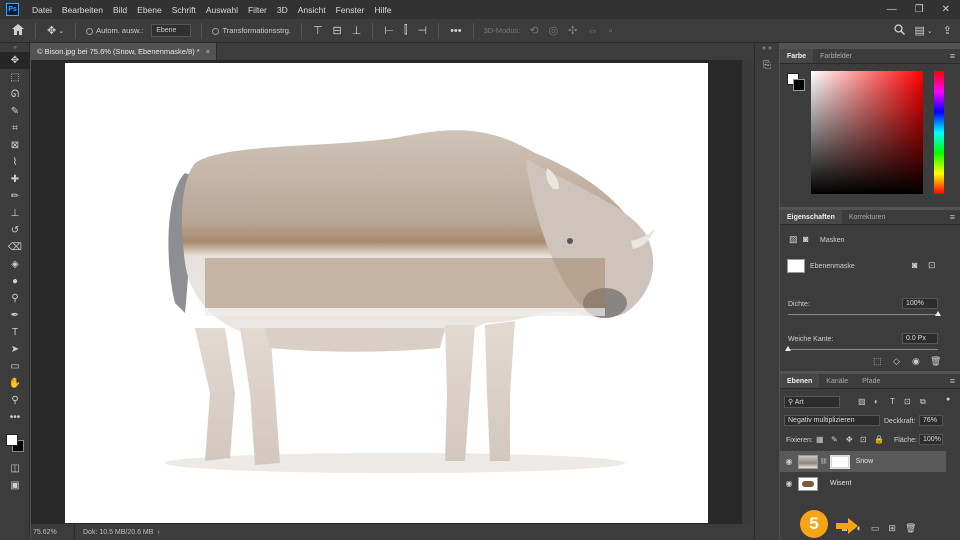 The image size is (960, 540). Describe the element at coordinates (15, 162) in the screenshot. I see `eyedropper-tool-icon: ⌇` at that location.